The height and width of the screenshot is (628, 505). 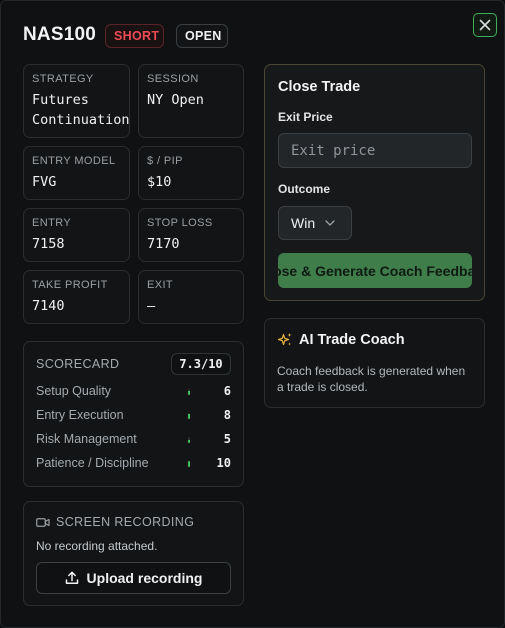 I want to click on close-and-generate-feedback-button: Close & Generate Coach Feedback, so click(x=375, y=270).